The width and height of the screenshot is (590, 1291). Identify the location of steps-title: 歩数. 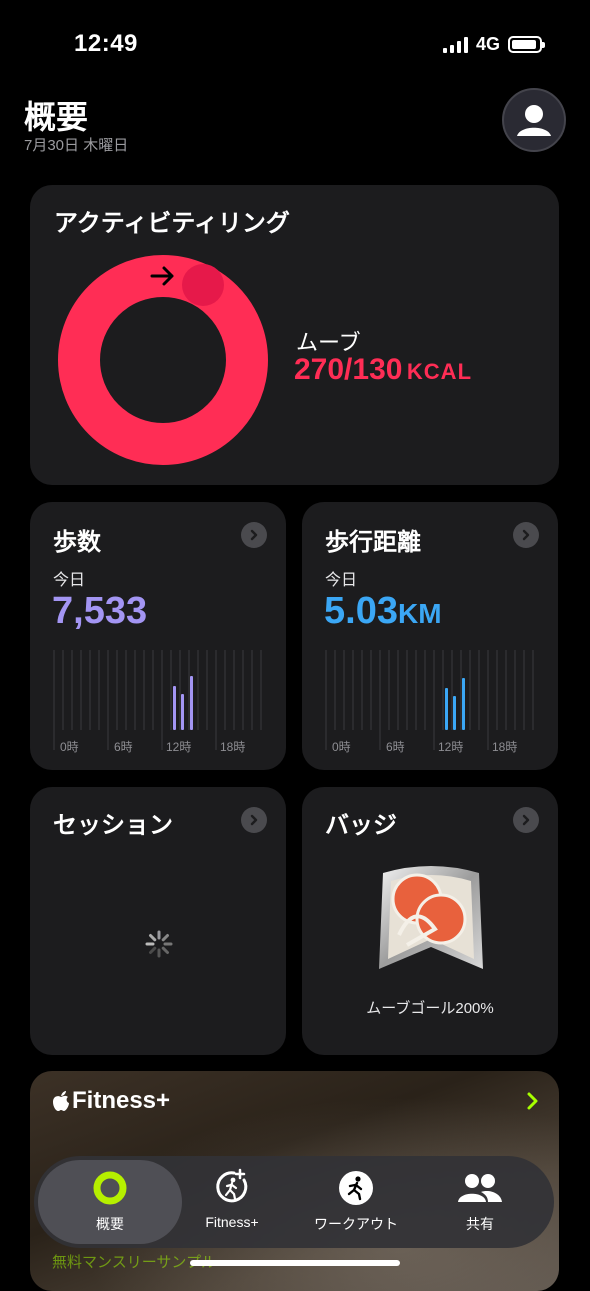
(77, 542).